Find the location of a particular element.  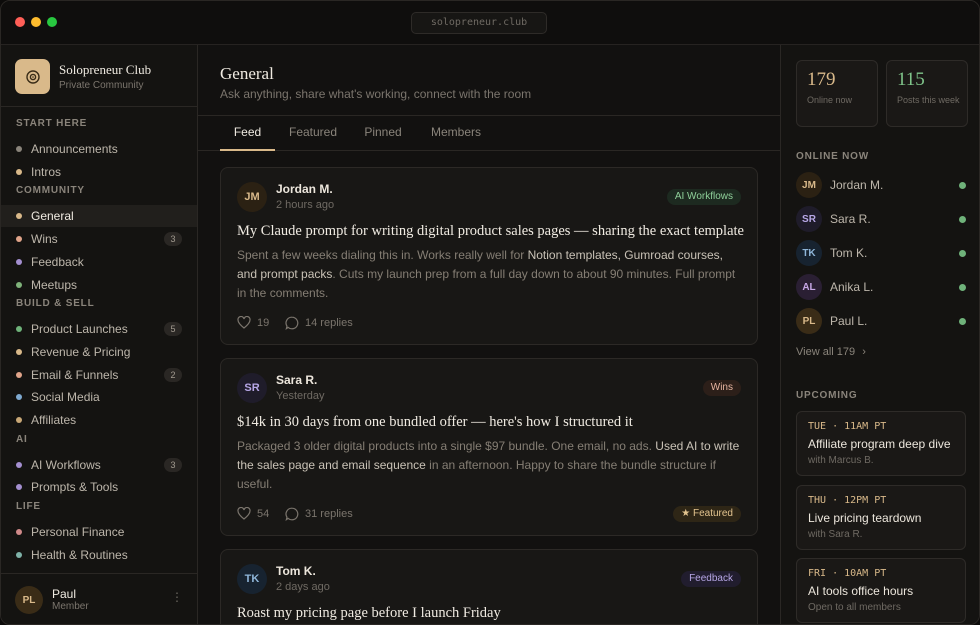

sidebar-item-prompts-tools: Prompts & Tools is located at coordinates (99, 487).